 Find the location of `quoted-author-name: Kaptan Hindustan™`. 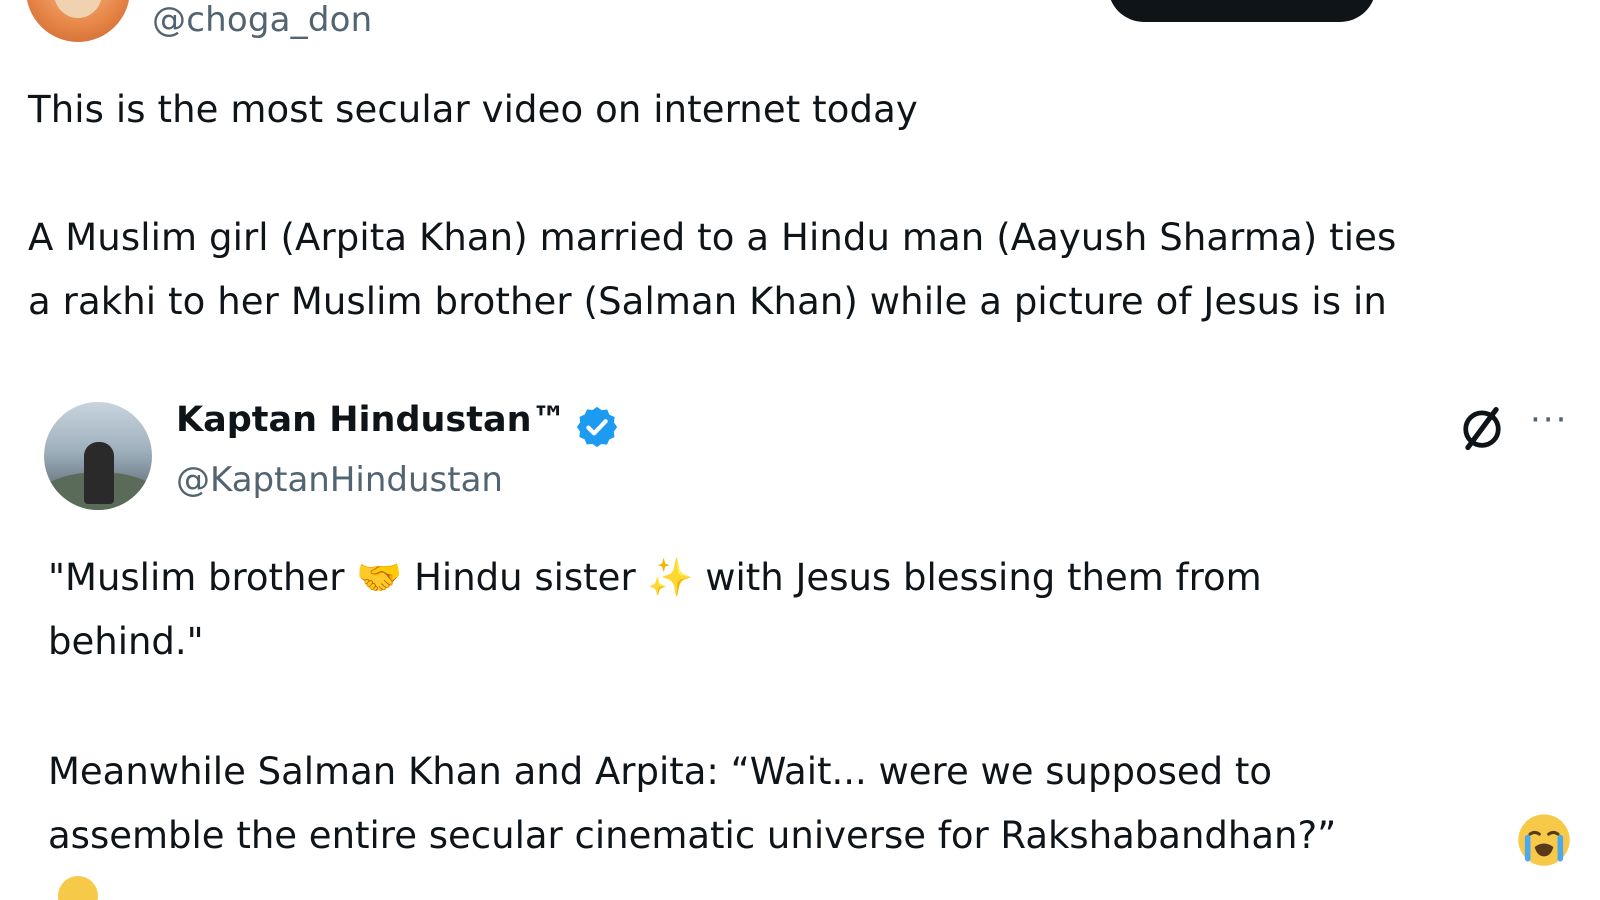

quoted-author-name: Kaptan Hindustan™ is located at coordinates (371, 420).